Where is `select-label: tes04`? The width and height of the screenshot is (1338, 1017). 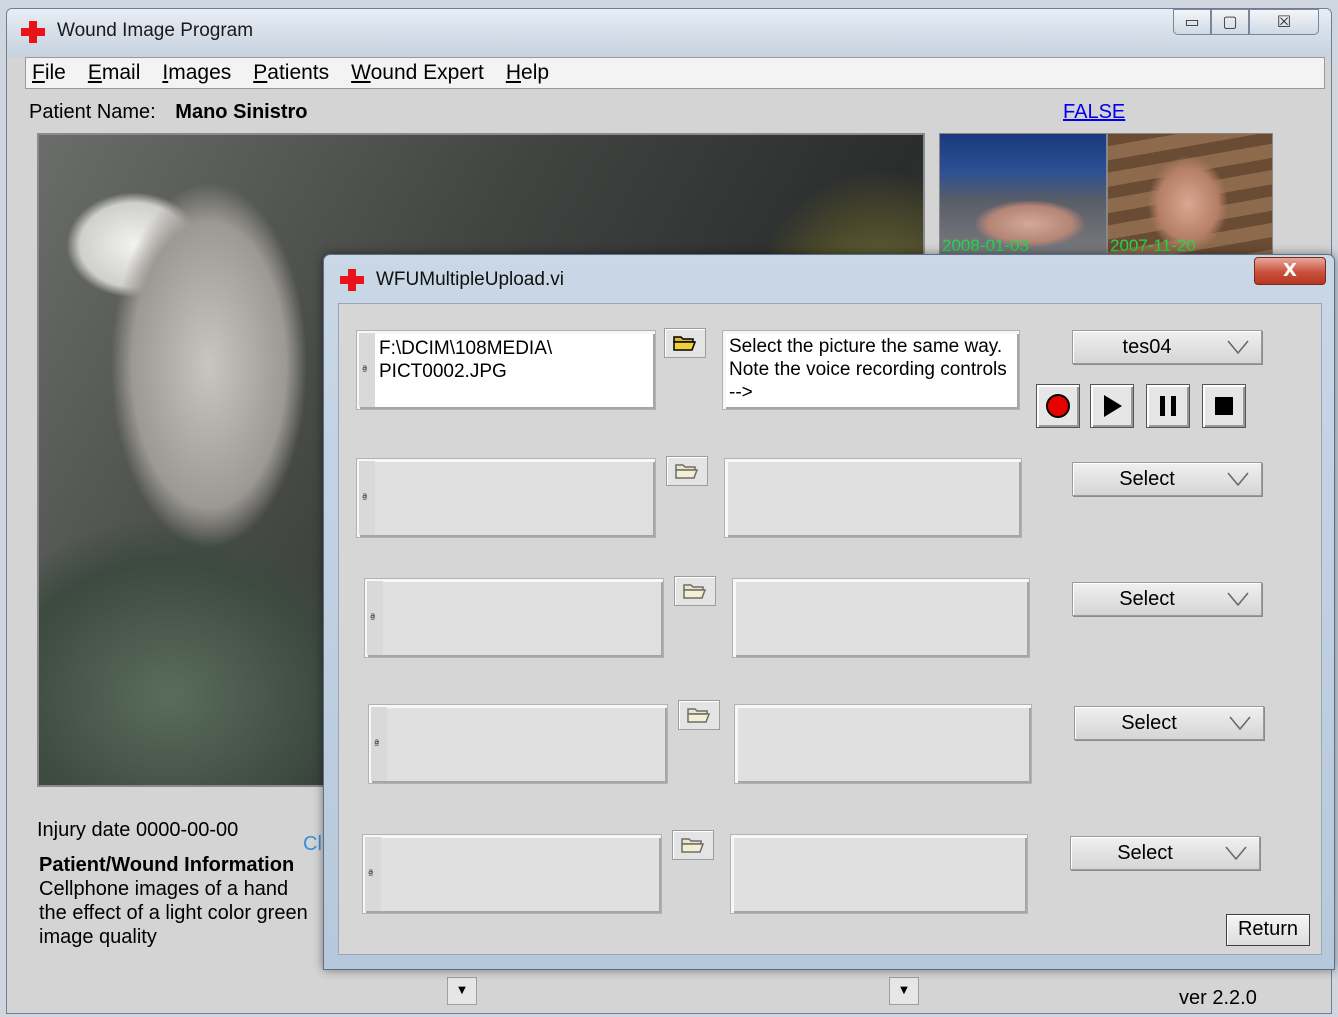 select-label: tes04 is located at coordinates (1147, 347).